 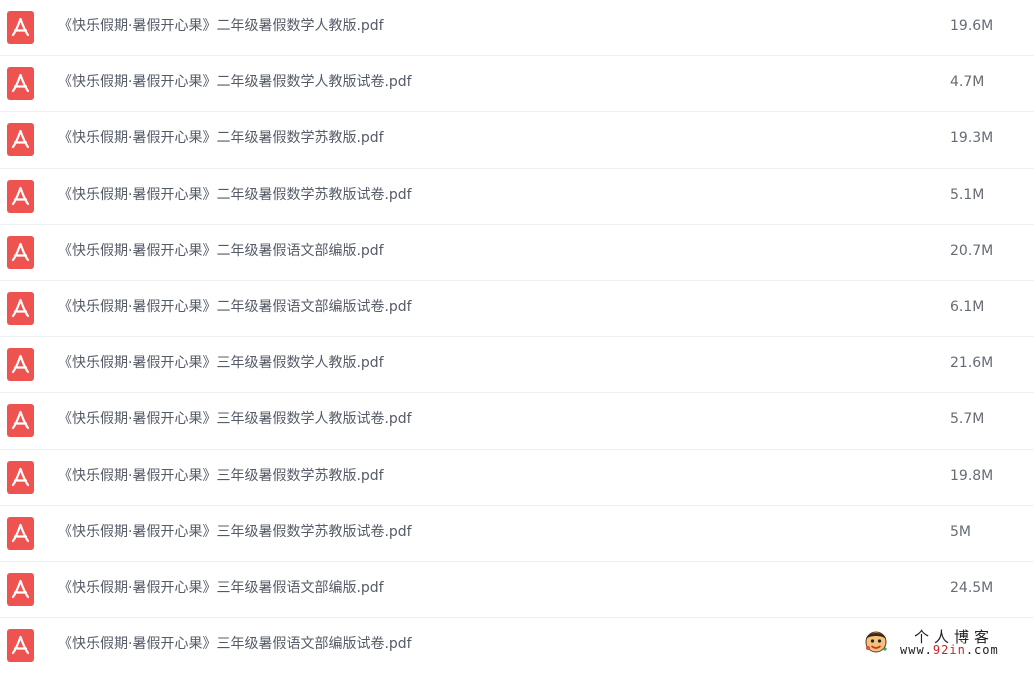 I want to click on file-row: 《快乐假期·暑假开心果》三年级暑假数学苏教版试卷.pdf 5M, so click(x=517, y=534).